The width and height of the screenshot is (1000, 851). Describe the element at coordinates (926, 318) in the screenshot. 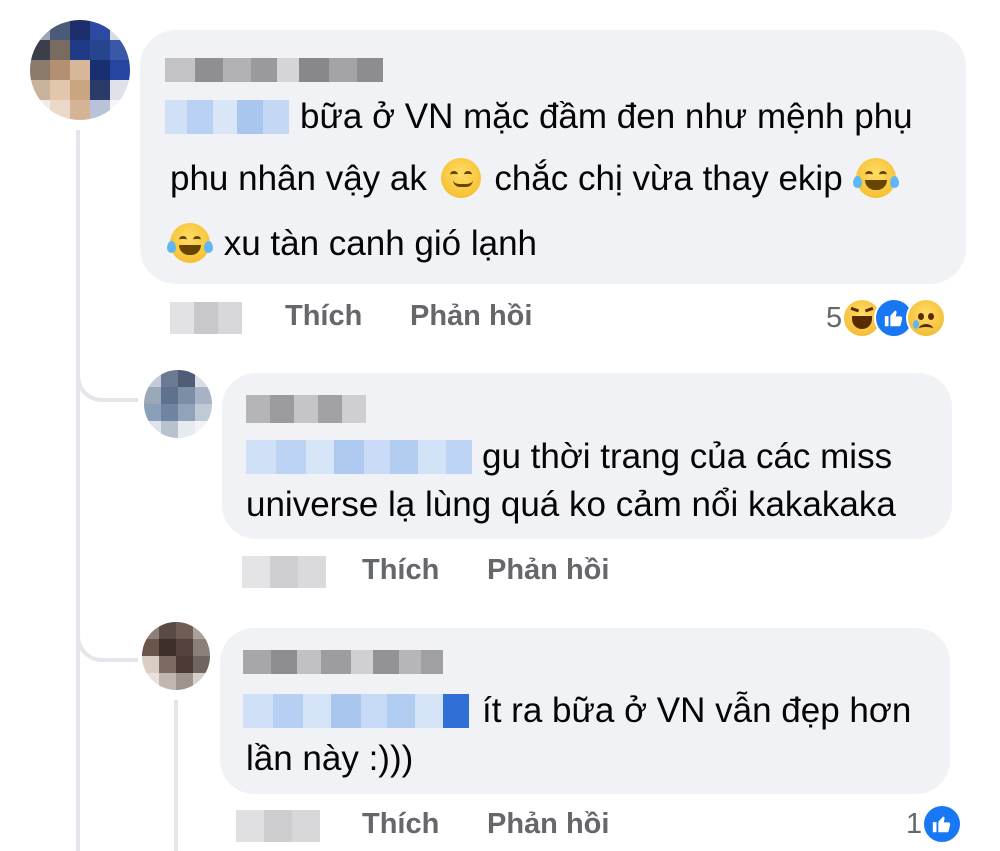

I see `sad-reaction-icon` at that location.